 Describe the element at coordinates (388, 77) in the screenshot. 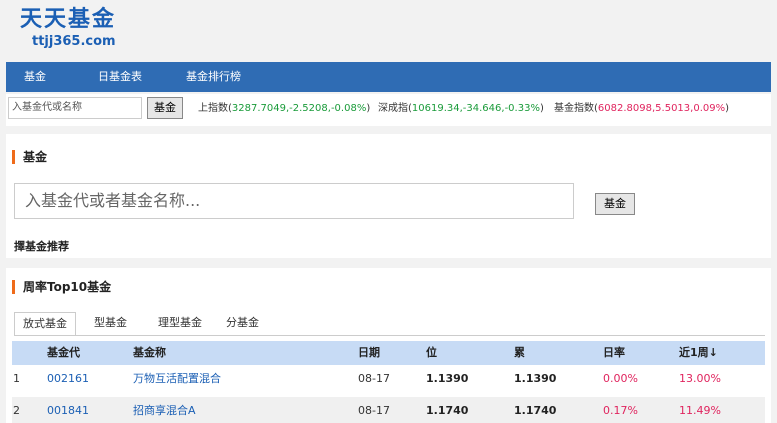

I see `main-nav: 基金 日基金表 基金排行榜` at that location.